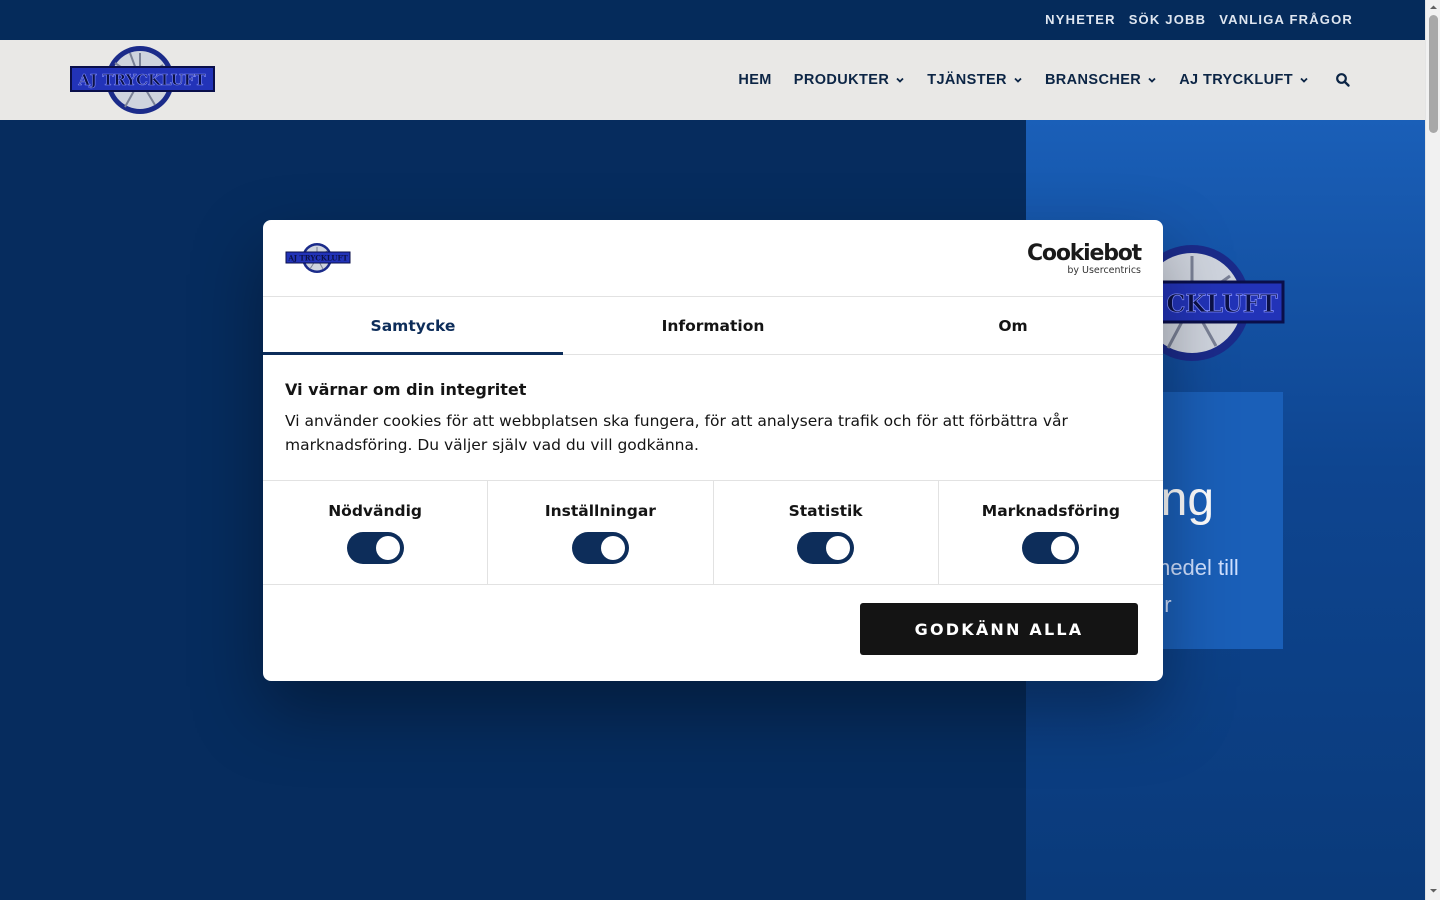 The height and width of the screenshot is (900, 1440). What do you see at coordinates (967, 80) in the screenshot?
I see `nav-services-label: TJÄNSTER` at bounding box center [967, 80].